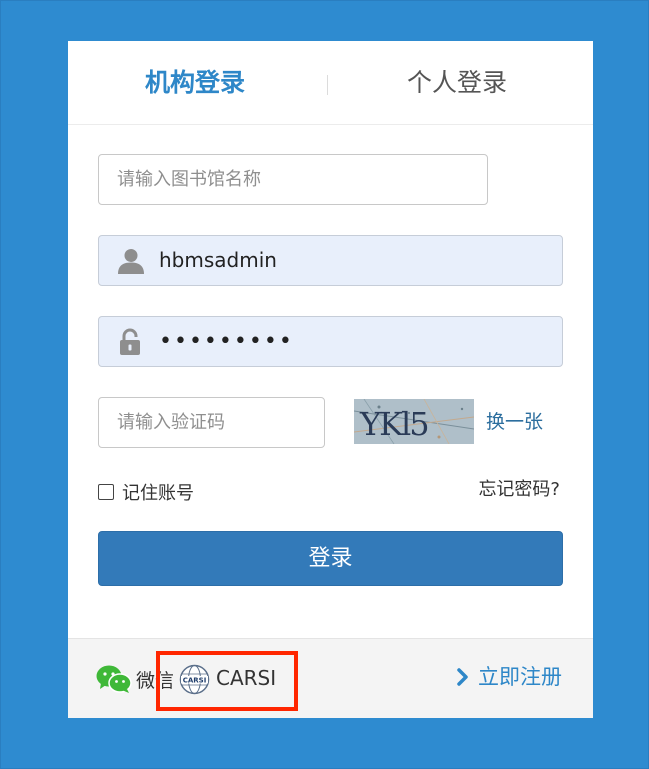  What do you see at coordinates (519, 490) in the screenshot?
I see `forgot-password-link: 忘记密码?` at bounding box center [519, 490].